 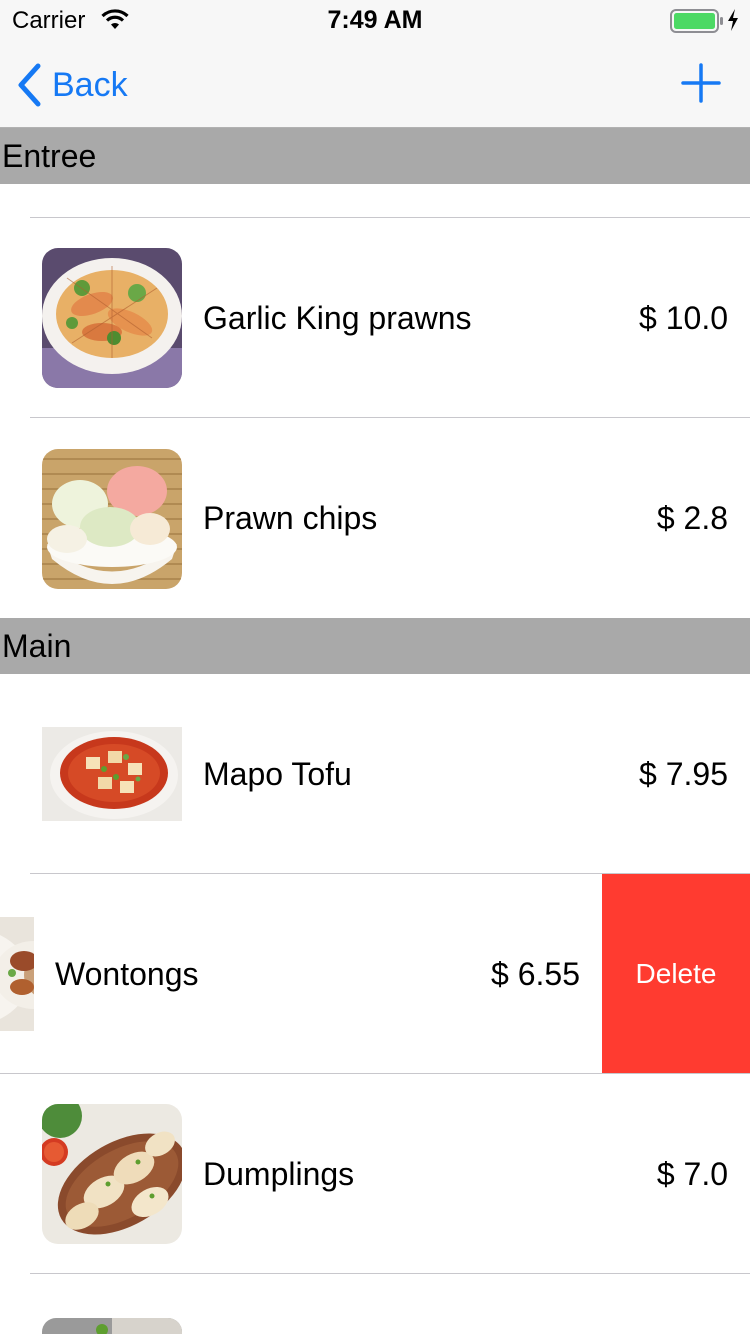 What do you see at coordinates (112, 1326) in the screenshot?
I see `food-image-partial` at bounding box center [112, 1326].